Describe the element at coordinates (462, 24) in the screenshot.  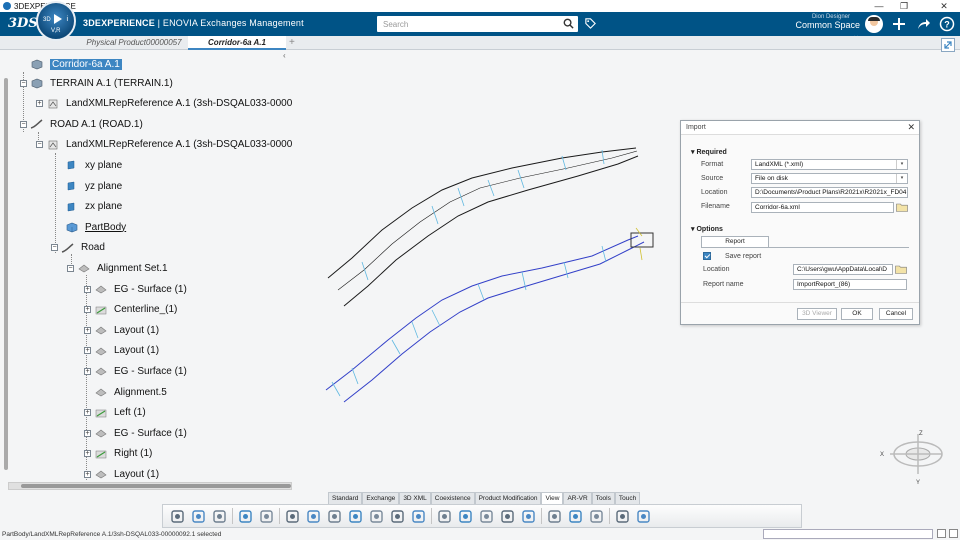
I see `search-input` at that location.